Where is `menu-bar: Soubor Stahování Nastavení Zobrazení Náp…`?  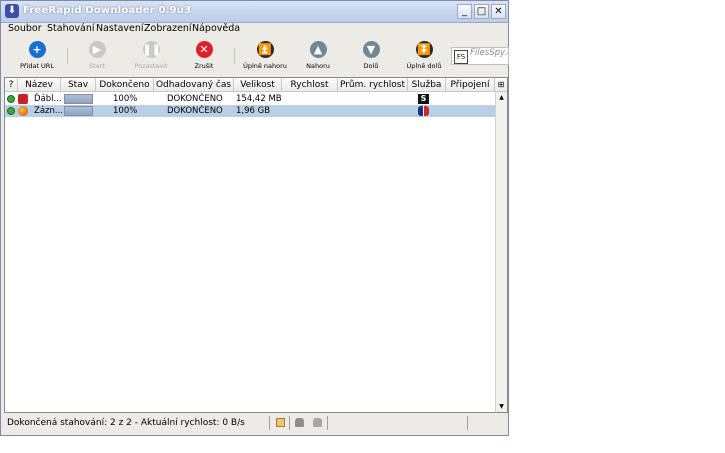
menu-bar: Soubor Stahování Nastavení Zobrazení Náp… is located at coordinates (254, 29).